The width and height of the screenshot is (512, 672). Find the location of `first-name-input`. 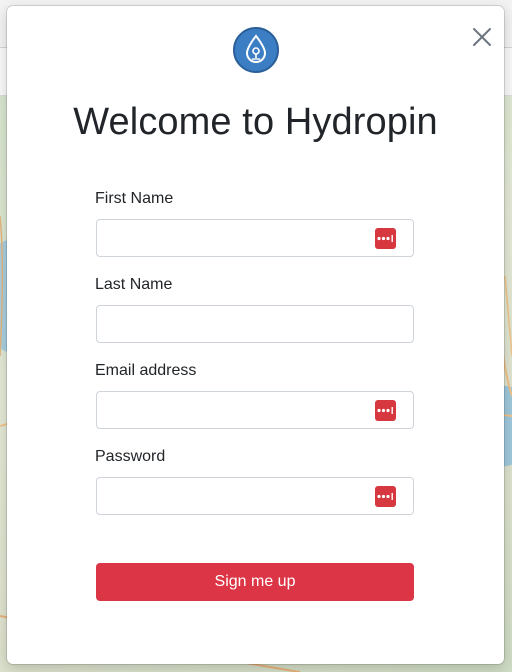

first-name-input is located at coordinates (255, 238).